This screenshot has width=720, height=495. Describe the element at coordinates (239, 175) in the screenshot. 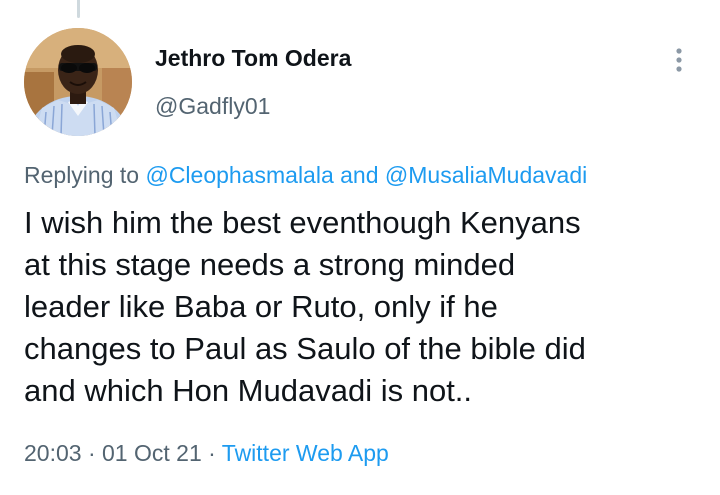

I see `mention-link-cleophasmalala: @Cleophasmalala` at that location.